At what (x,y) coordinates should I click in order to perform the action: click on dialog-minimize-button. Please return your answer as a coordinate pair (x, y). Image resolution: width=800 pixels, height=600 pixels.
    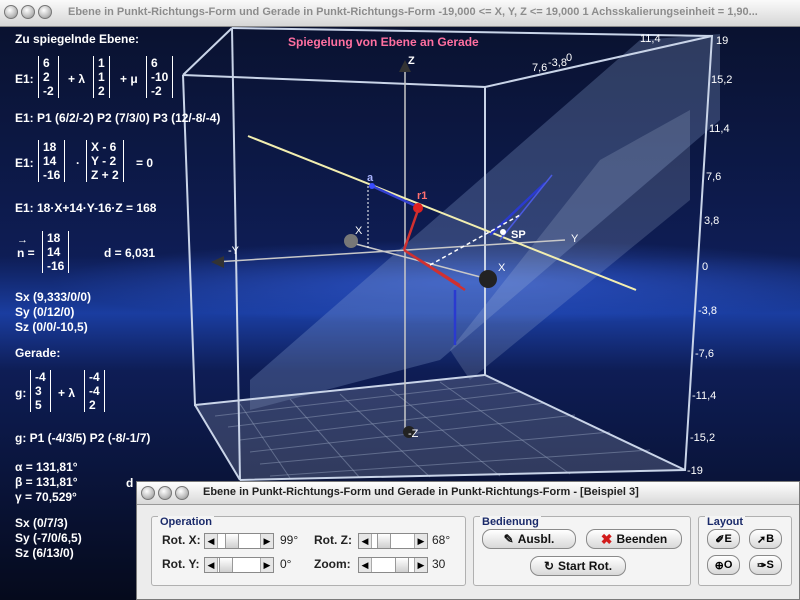
    Looking at the image, I should click on (165, 493).